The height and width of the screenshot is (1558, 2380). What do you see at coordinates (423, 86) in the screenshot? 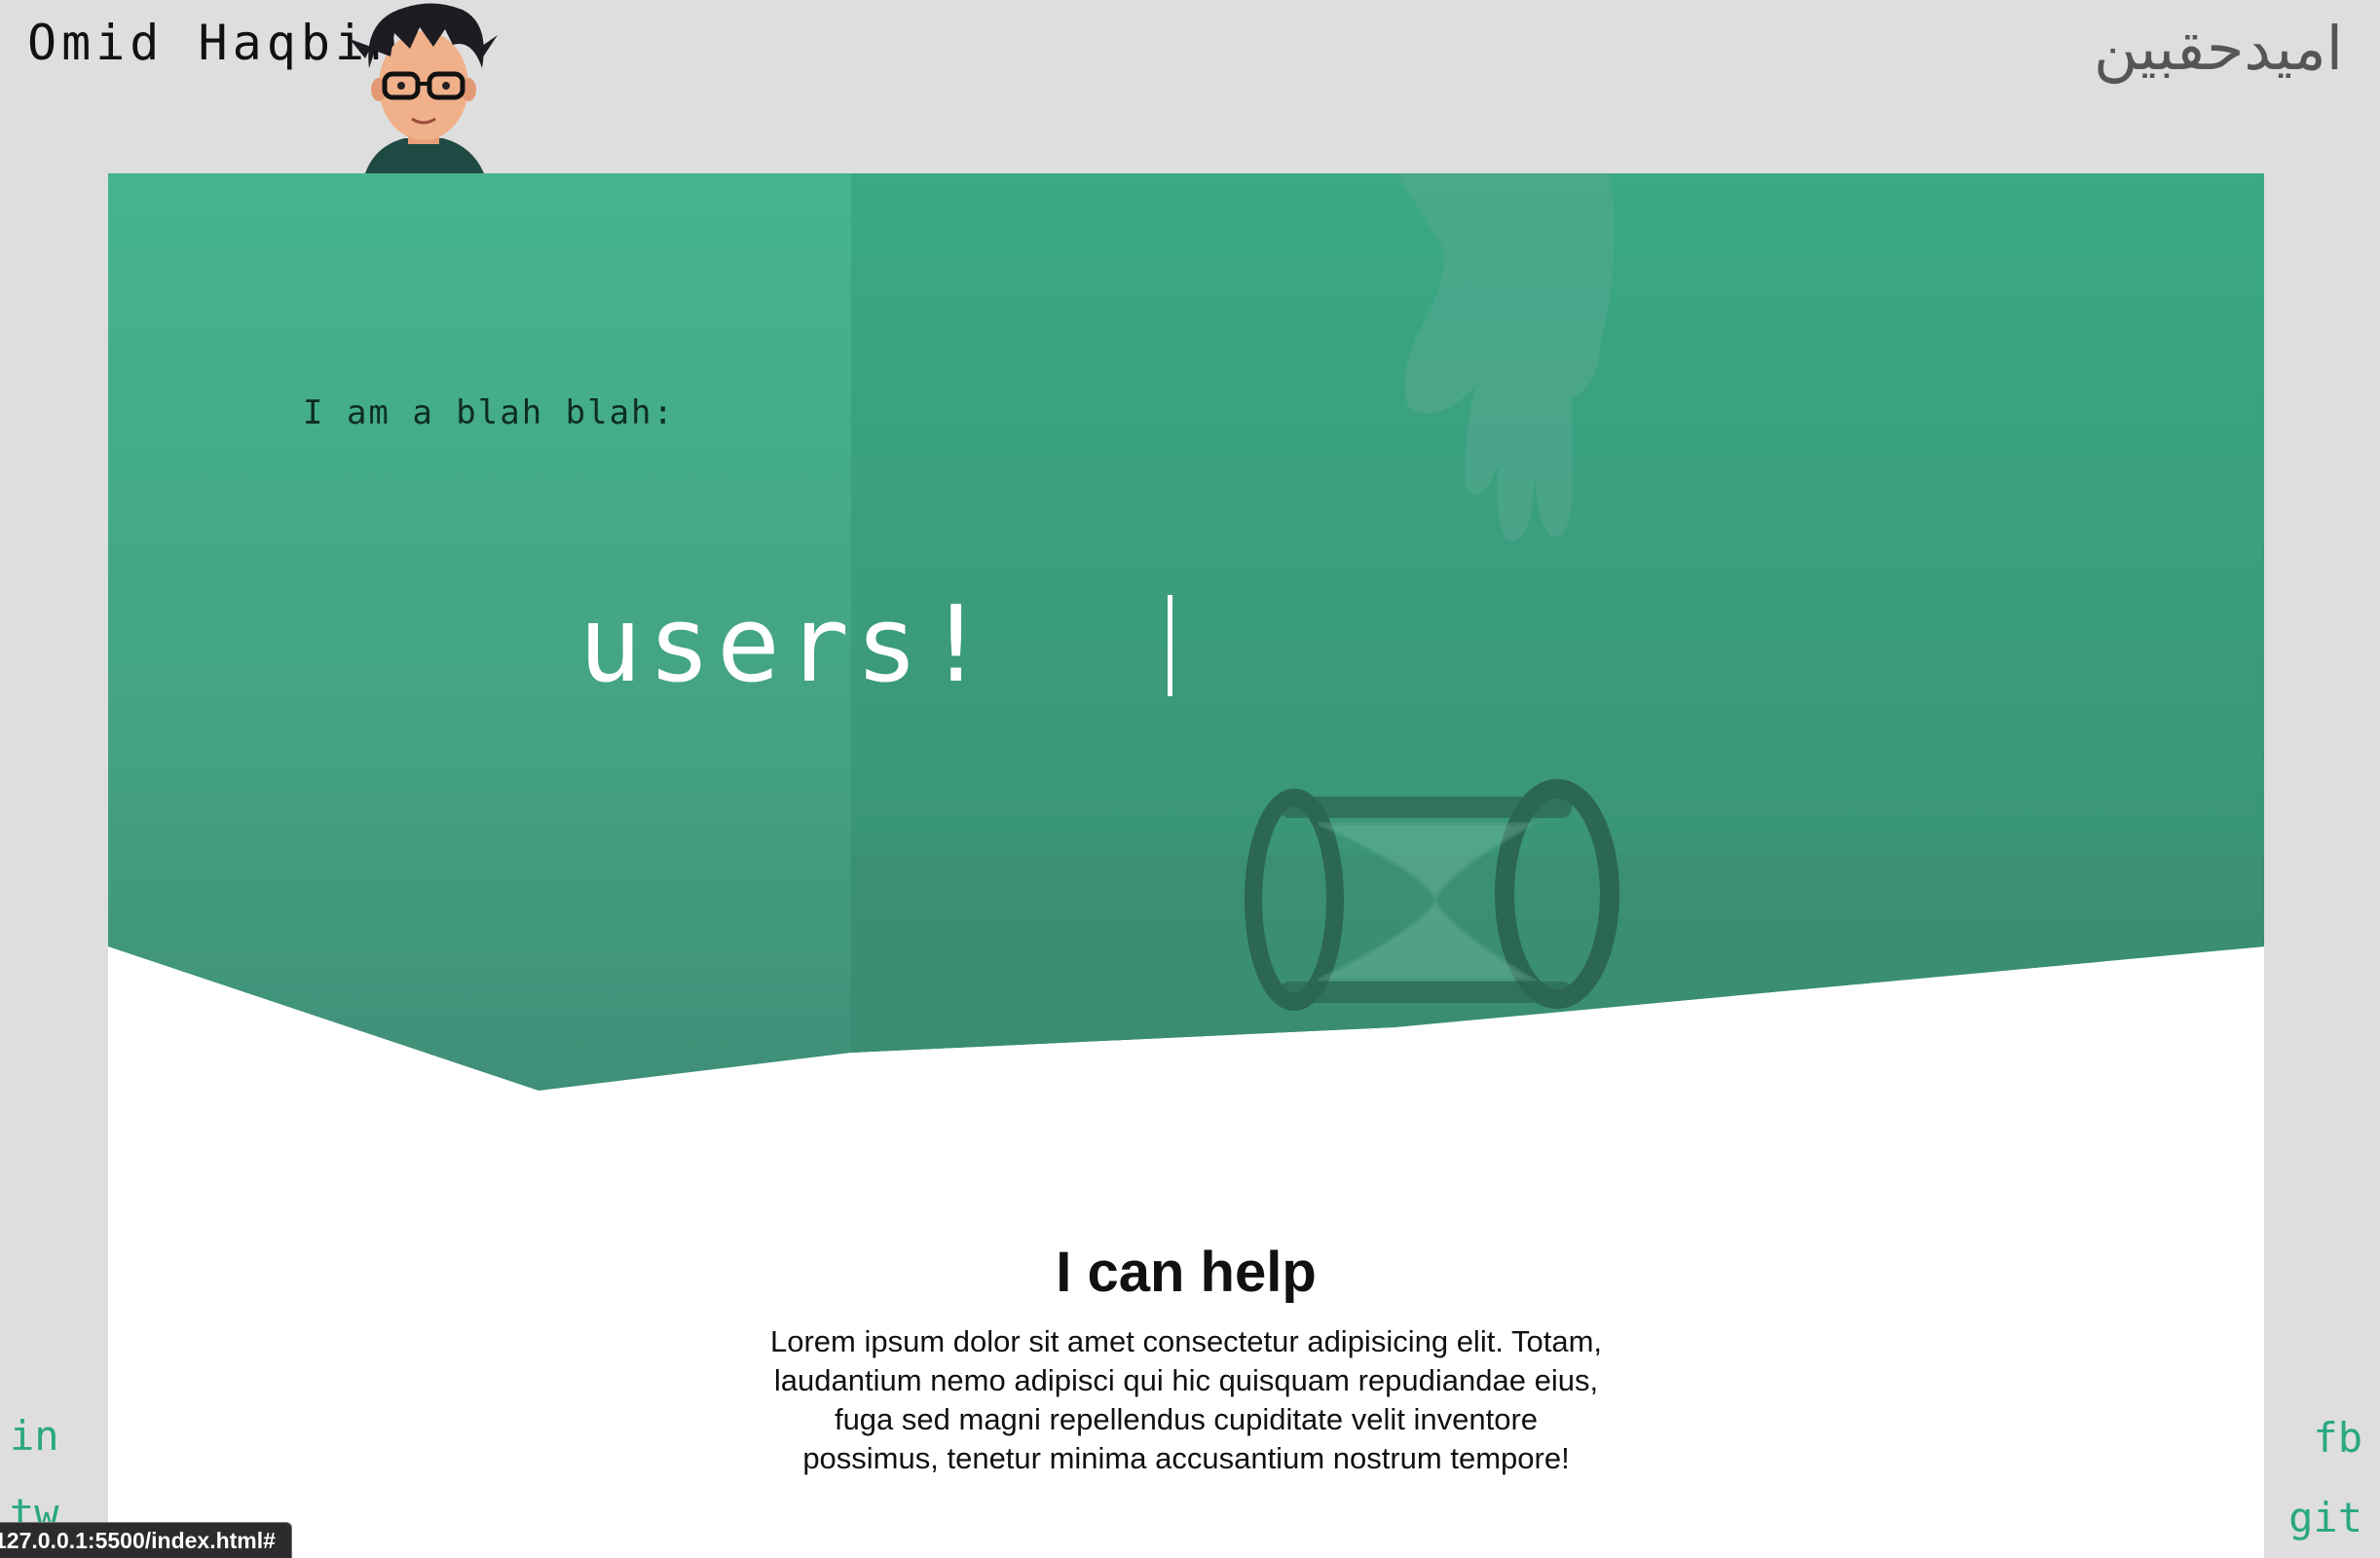
I see `avatar-icon` at bounding box center [423, 86].